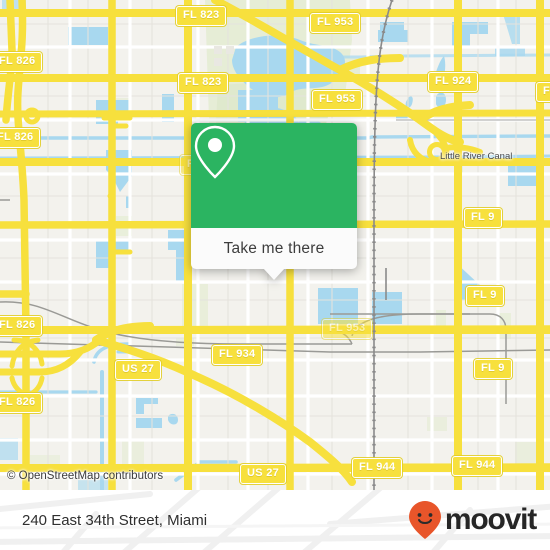 This screenshot has height=550, width=550. What do you see at coordinates (215, 152) in the screenshot?
I see `map-pin-icon` at bounding box center [215, 152].